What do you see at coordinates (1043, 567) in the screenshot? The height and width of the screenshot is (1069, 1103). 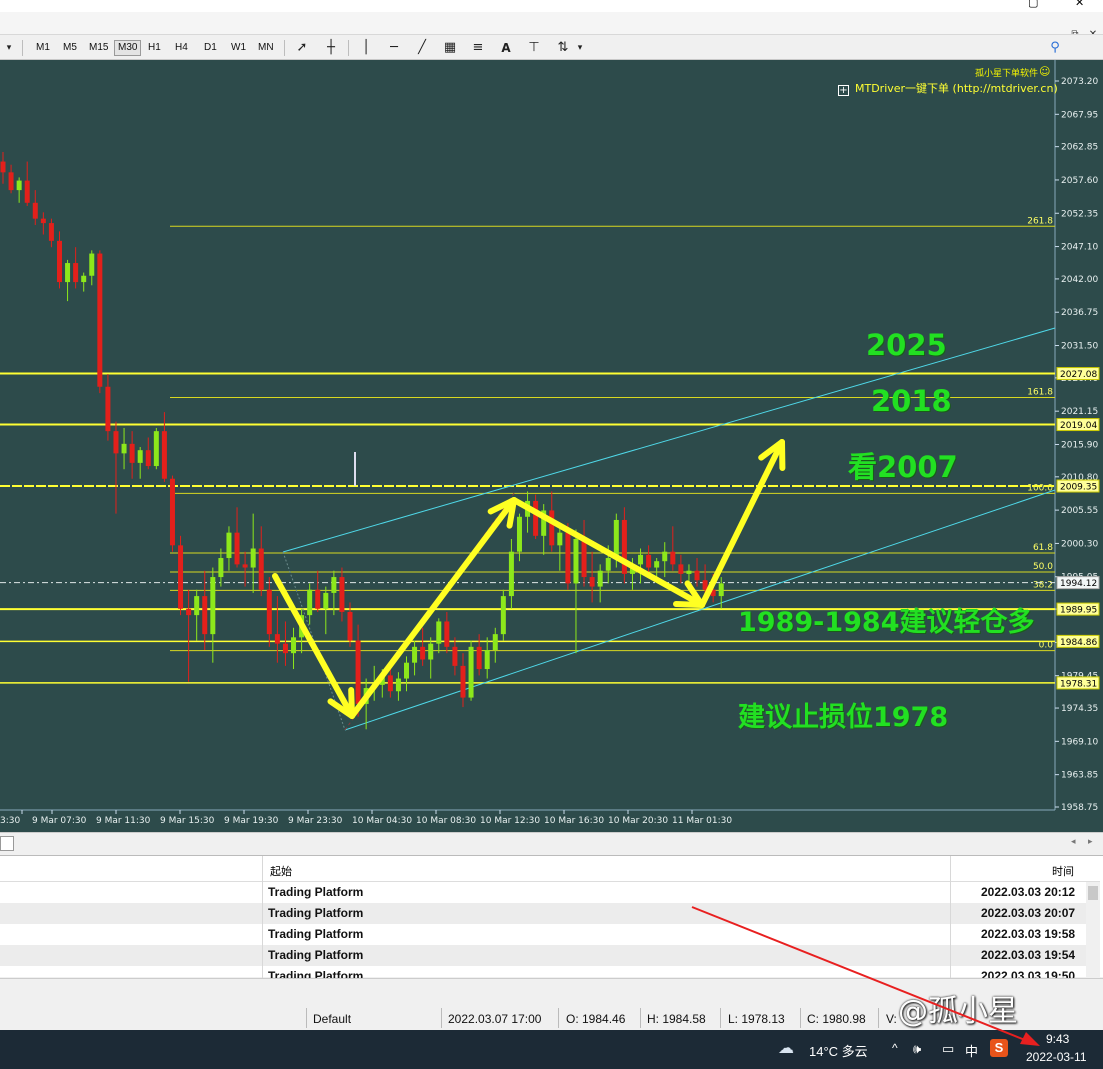 I see `fib-level-label: 50.0` at bounding box center [1043, 567].